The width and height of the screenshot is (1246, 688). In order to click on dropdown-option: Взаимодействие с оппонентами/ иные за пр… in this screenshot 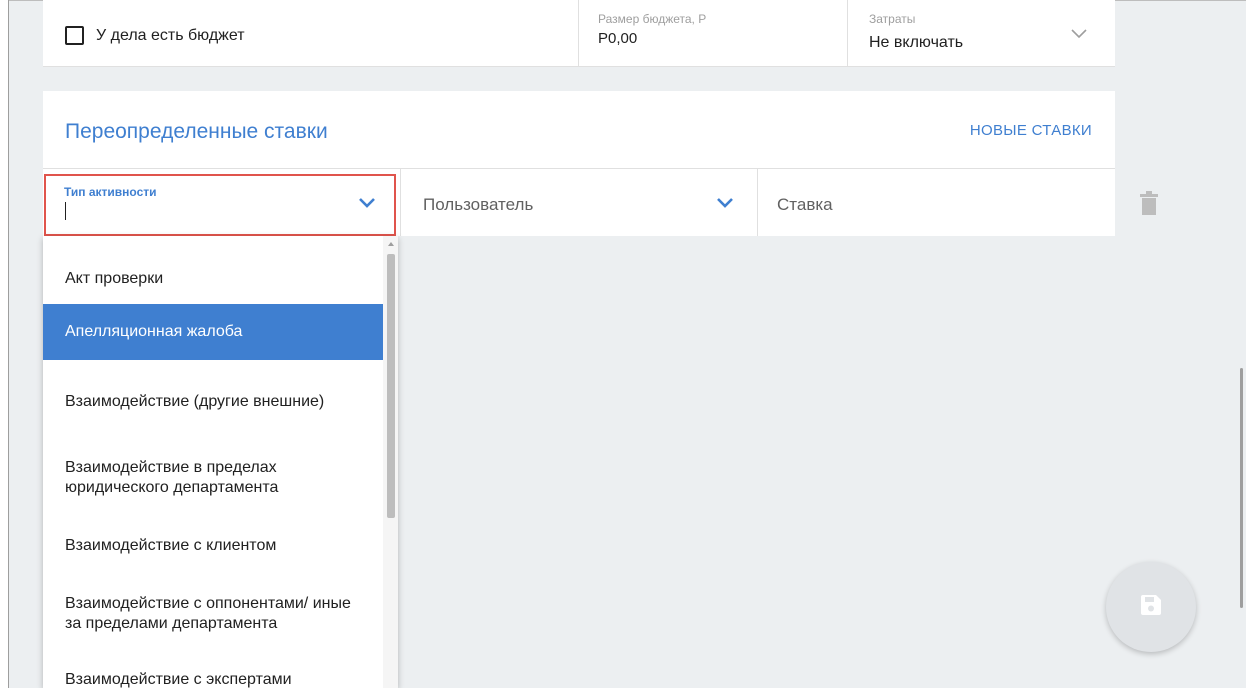, I will do `click(213, 614)`.